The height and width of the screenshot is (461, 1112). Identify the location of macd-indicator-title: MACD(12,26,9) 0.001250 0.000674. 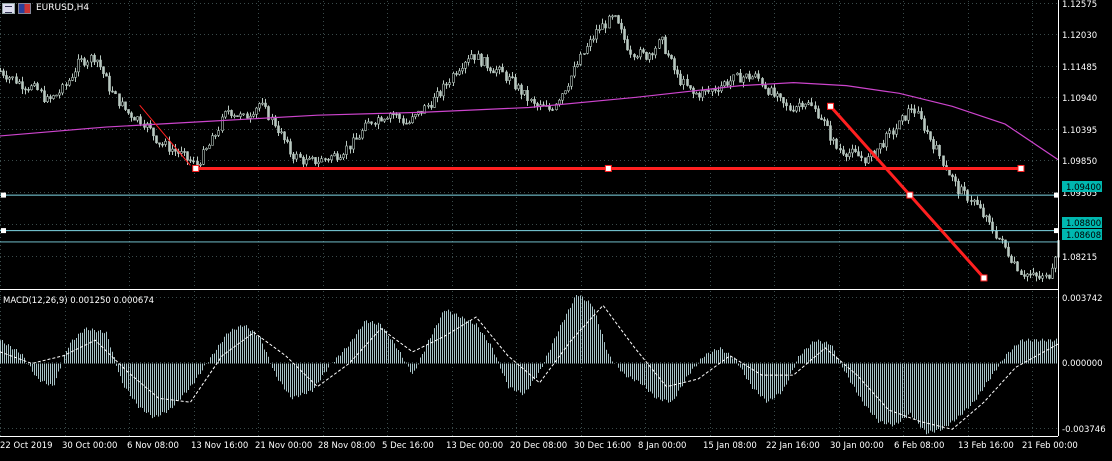
(78, 301).